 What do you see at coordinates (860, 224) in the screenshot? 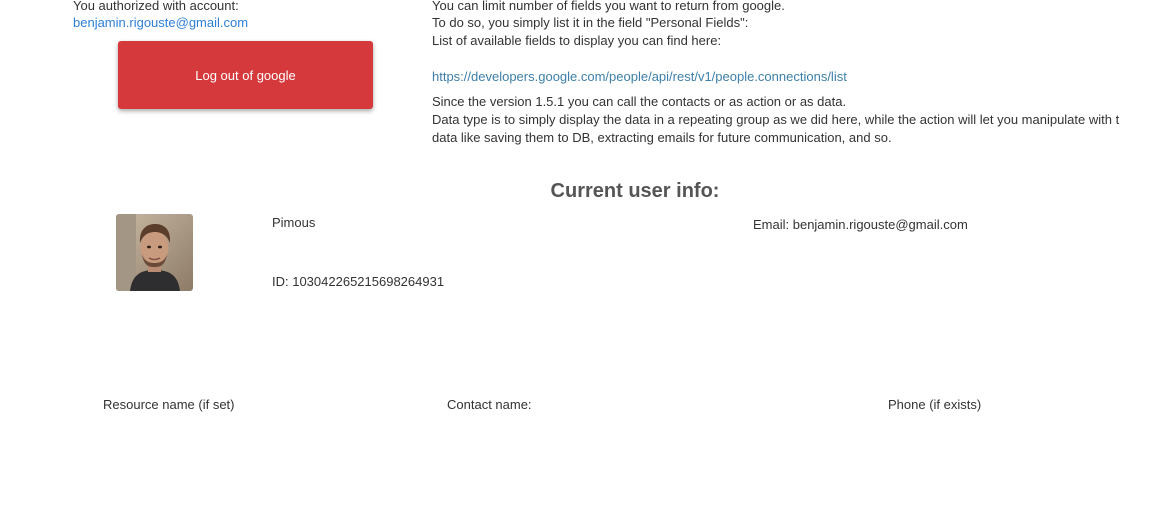
I see `user-email: Email: benjamin.rigouste@gmail.com` at bounding box center [860, 224].